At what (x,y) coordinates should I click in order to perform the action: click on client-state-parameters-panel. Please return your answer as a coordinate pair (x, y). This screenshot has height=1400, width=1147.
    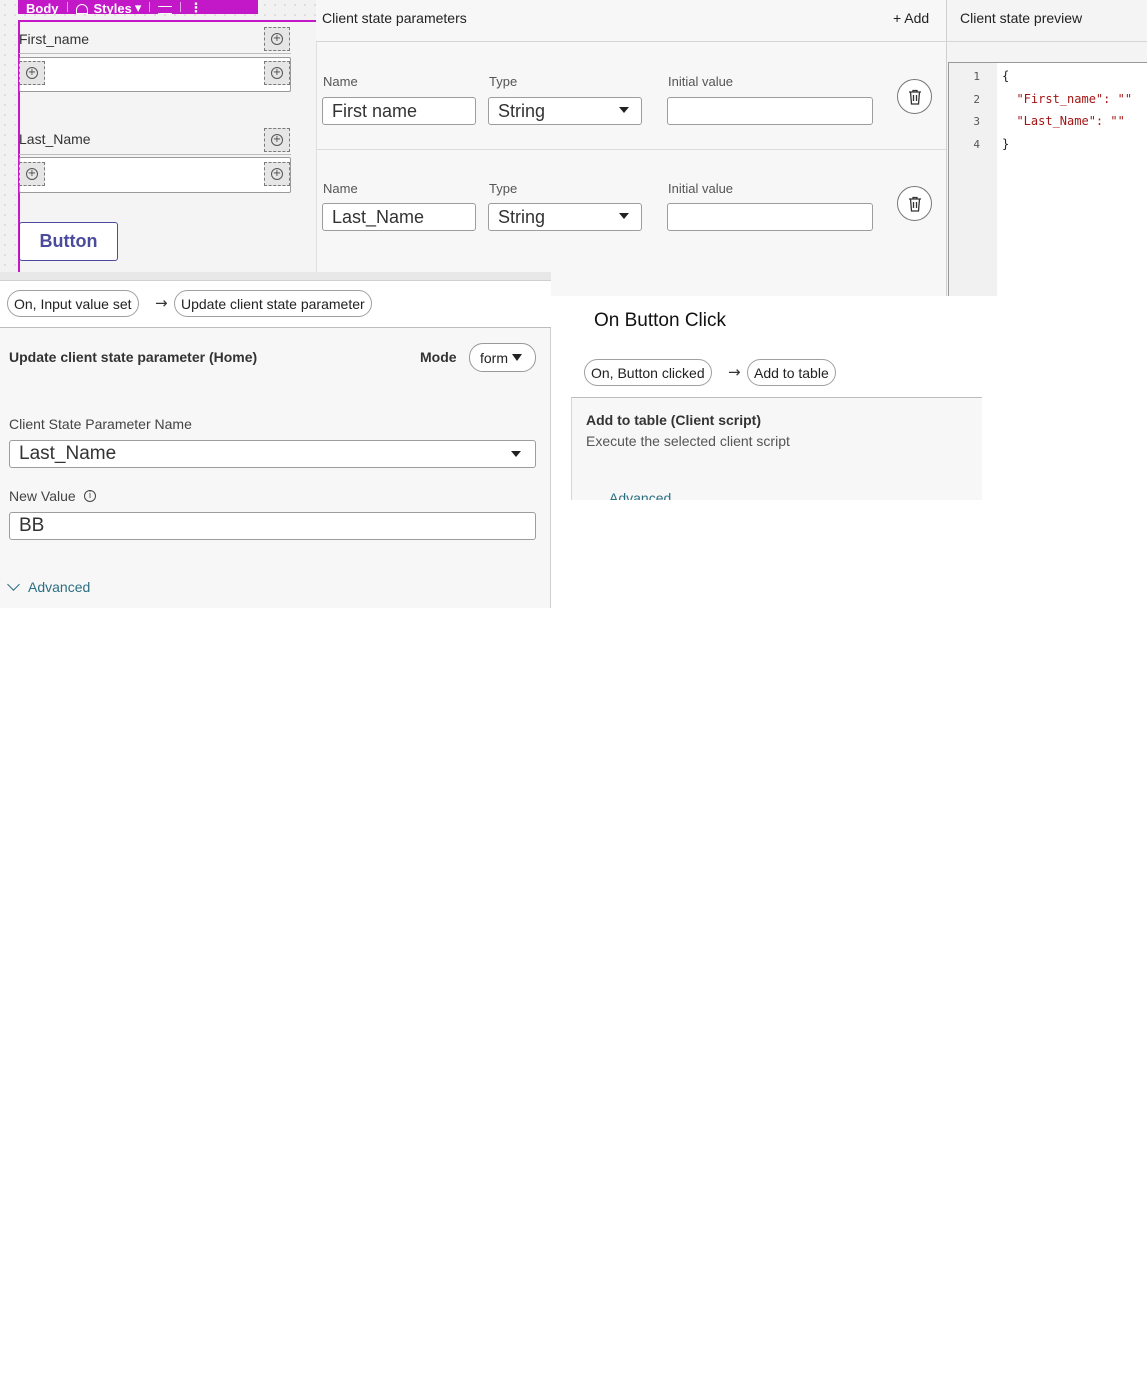
    Looking at the image, I should click on (631, 148).